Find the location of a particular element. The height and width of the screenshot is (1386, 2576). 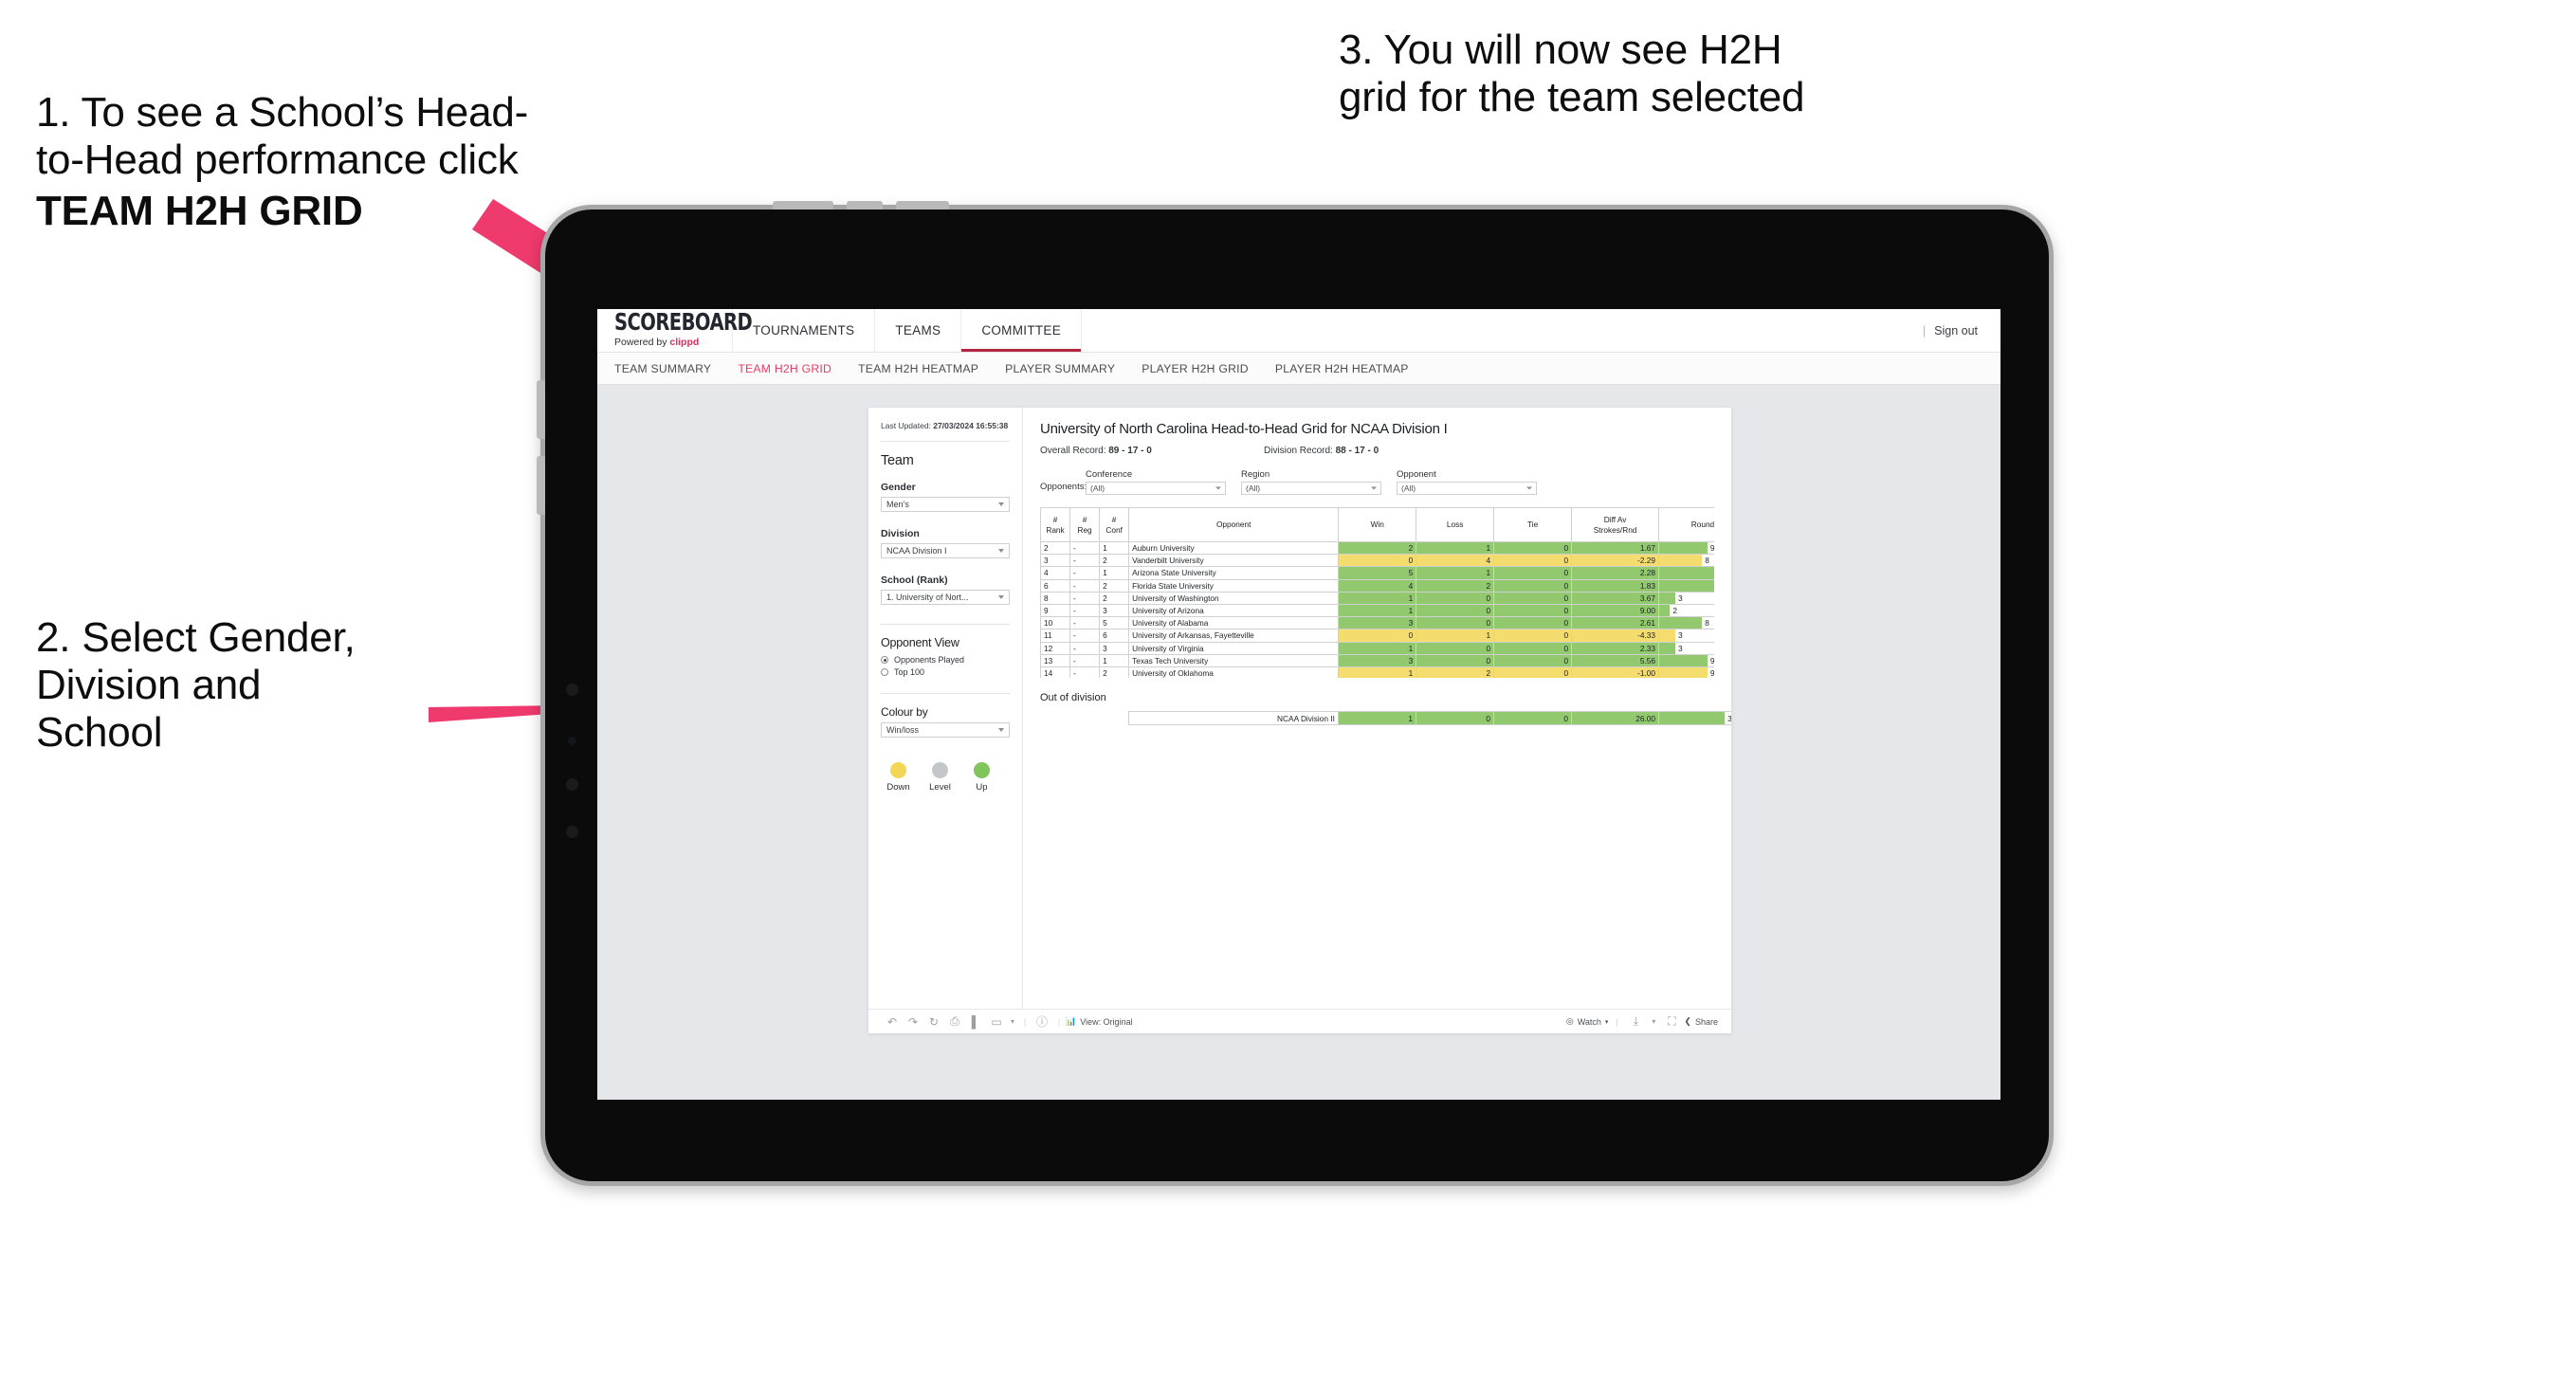

cell-opponent: University of Oklahoma is located at coordinates (1234, 672).